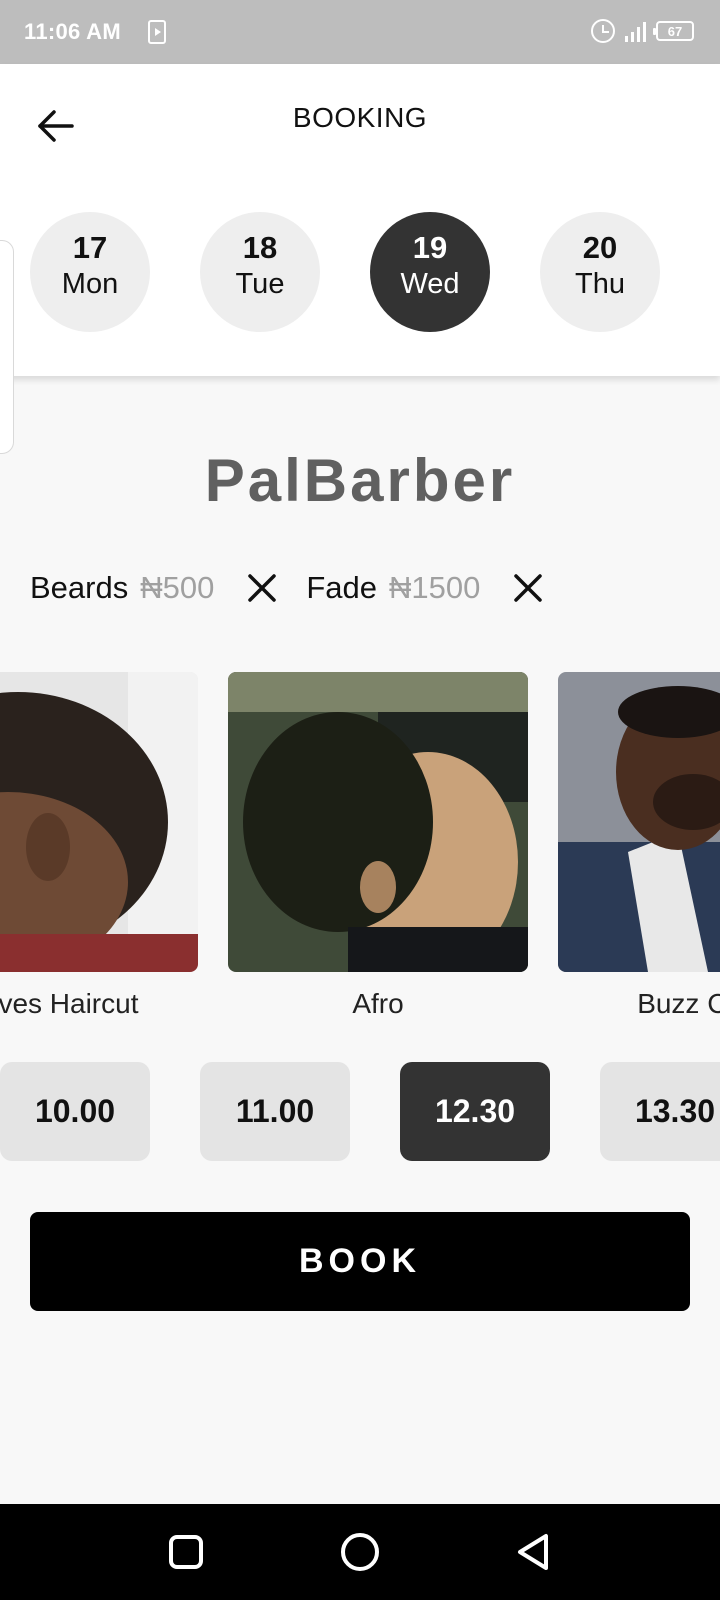 The image size is (720, 1600). What do you see at coordinates (7, 347) in the screenshot?
I see `side-drawer-handle` at bounding box center [7, 347].